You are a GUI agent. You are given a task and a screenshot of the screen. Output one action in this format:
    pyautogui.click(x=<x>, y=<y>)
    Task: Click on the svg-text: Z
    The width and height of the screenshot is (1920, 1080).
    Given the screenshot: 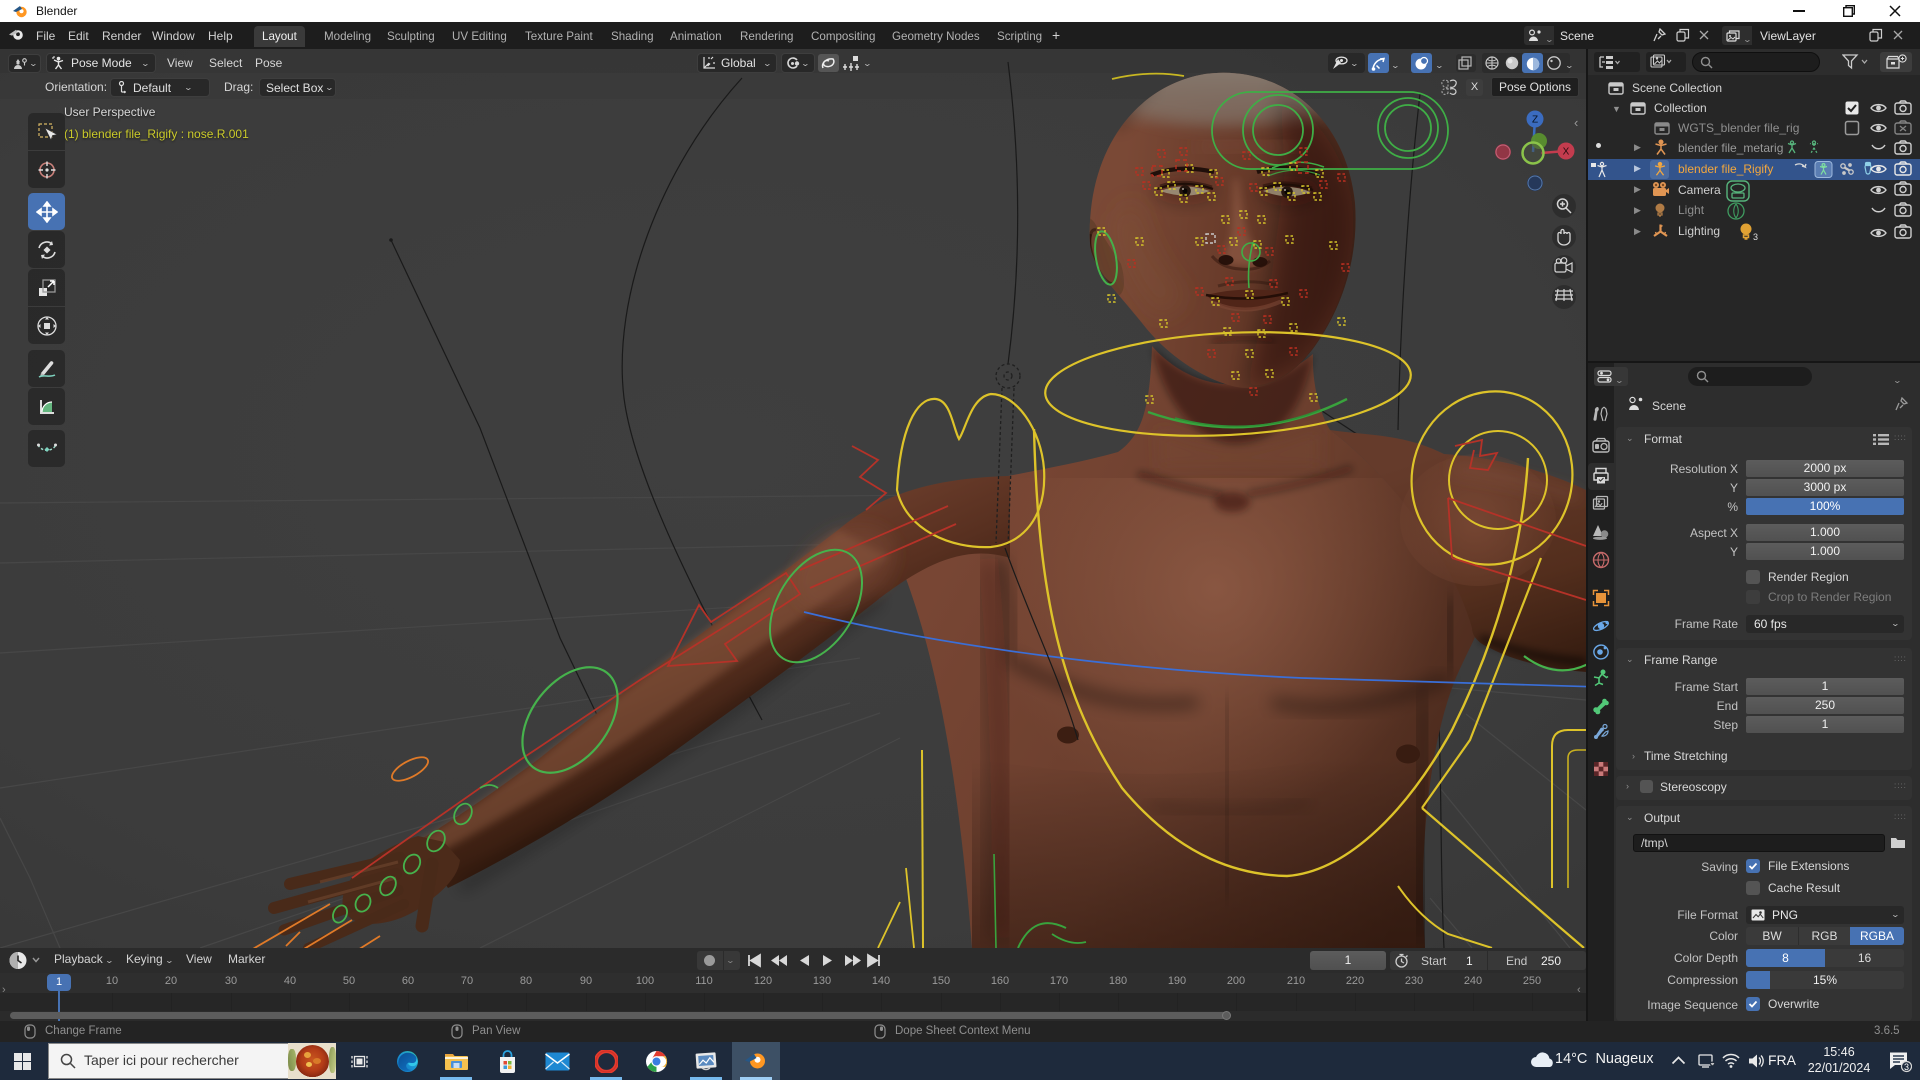 What is the action you would take?
    pyautogui.click(x=1535, y=120)
    